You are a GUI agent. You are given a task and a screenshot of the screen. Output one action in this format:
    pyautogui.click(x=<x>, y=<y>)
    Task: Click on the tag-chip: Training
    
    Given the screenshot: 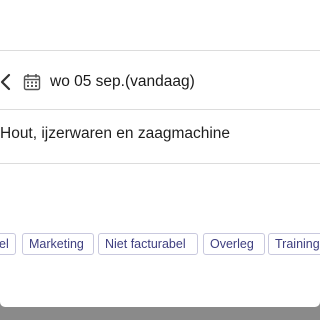 What is the action you would take?
    pyautogui.click(x=294, y=244)
    